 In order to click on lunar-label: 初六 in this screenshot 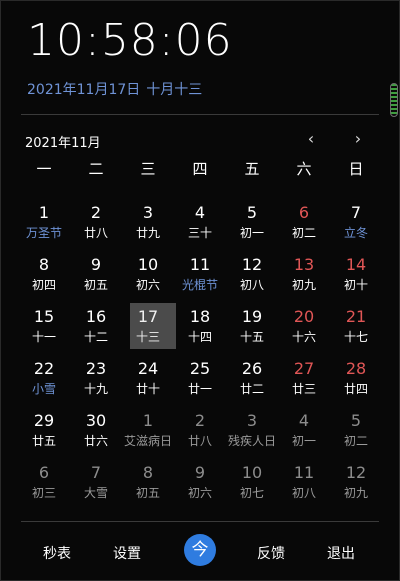, I will do `click(199, 493)`.